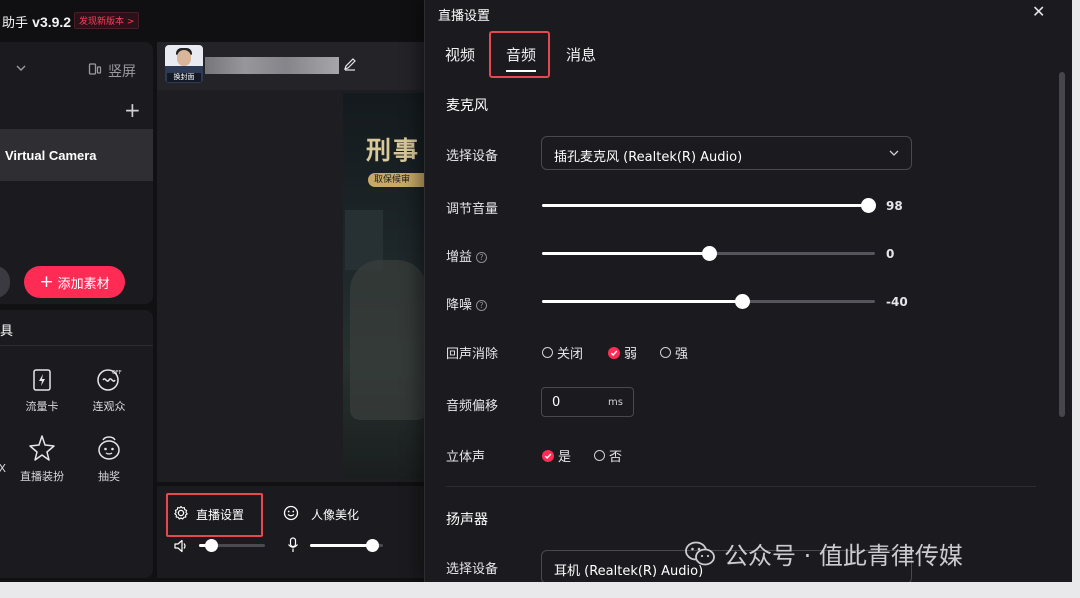 This screenshot has height=598, width=1080. What do you see at coordinates (272, 65) in the screenshot?
I see `blurred-room-title` at bounding box center [272, 65].